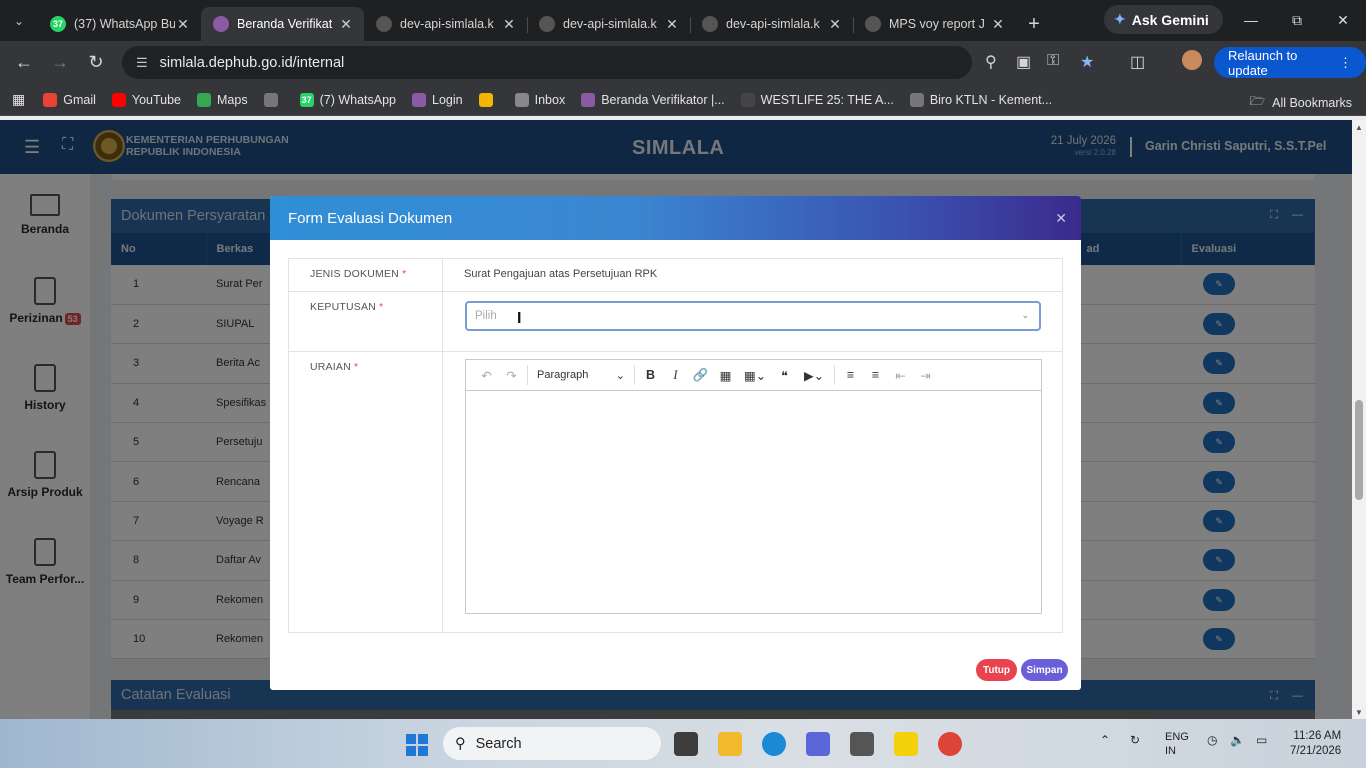 The image size is (1366, 768). Describe the element at coordinates (1137, 62) in the screenshot. I see `extensions-icon: ◫` at that location.